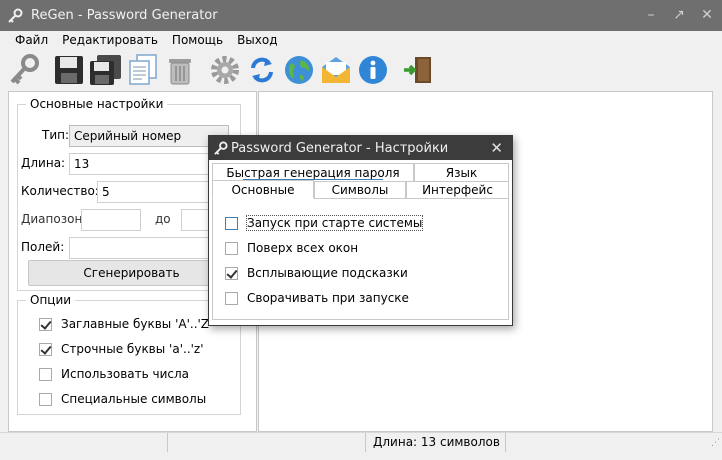  Describe the element at coordinates (51, 300) in the screenshot. I see `options-legend: Опции` at that location.